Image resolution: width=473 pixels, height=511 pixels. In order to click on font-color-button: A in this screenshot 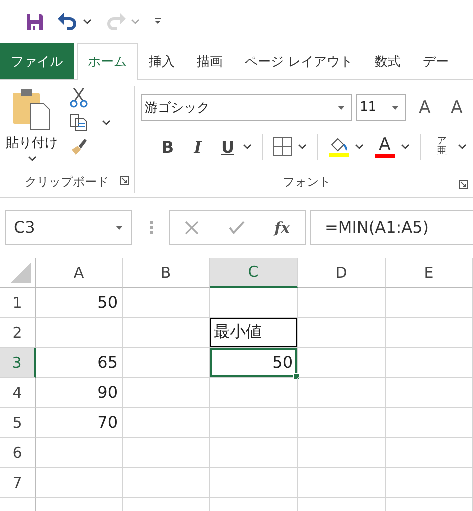, I will do `click(385, 147)`.